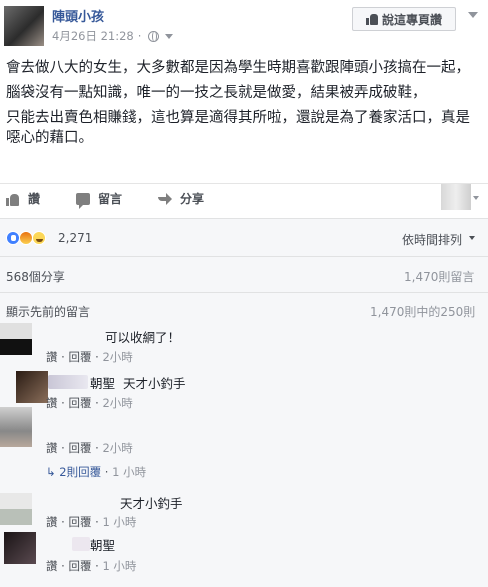 This screenshot has height=587, width=488. What do you see at coordinates (244, 26) in the screenshot?
I see `post-header: 陣頭小孩 4月26日 21:28 · 說這專頁讚` at bounding box center [244, 26].